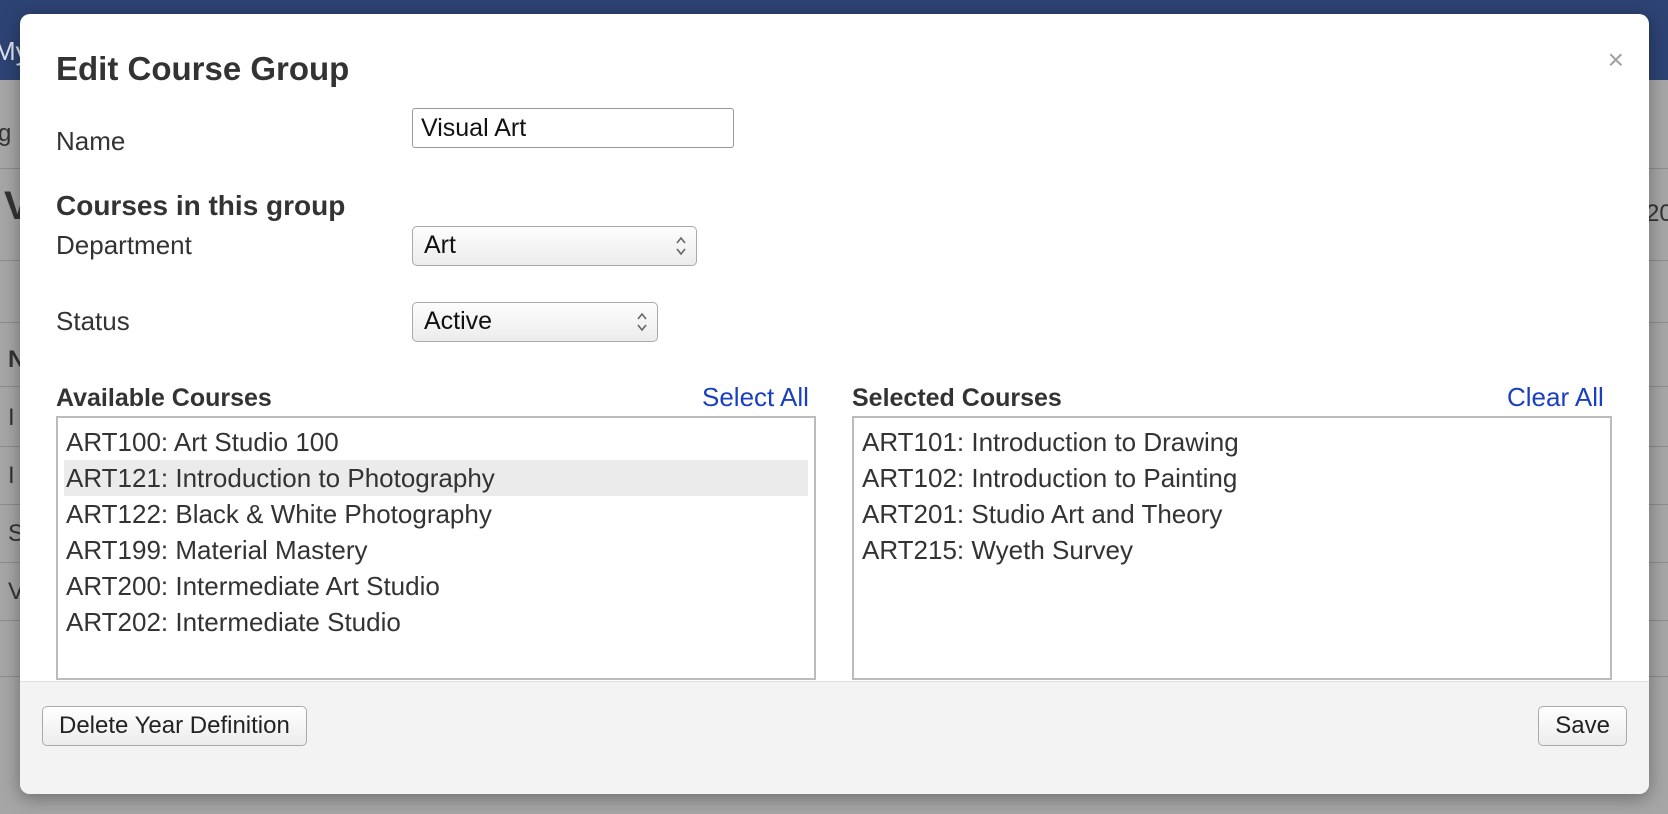 Image resolution: width=1668 pixels, height=814 pixels. Describe the element at coordinates (201, 205) in the screenshot. I see `courses-section-heading: Courses in this group` at that location.